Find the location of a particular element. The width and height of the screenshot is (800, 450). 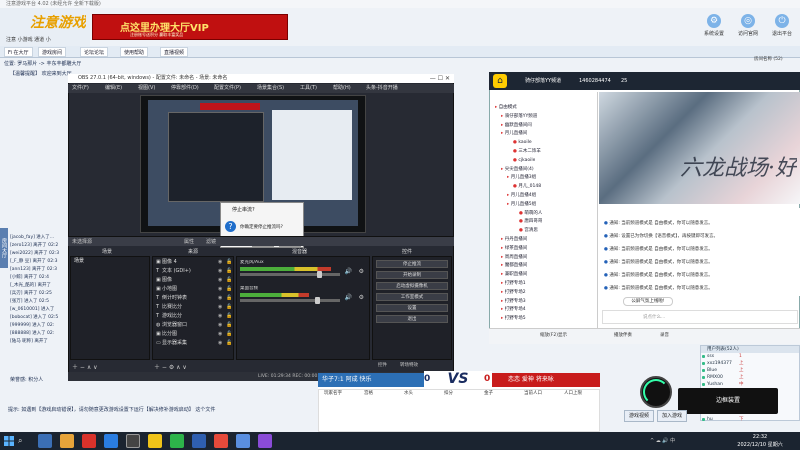

settings-button: ⚙ 系统设置 is located at coordinates (714, 24).